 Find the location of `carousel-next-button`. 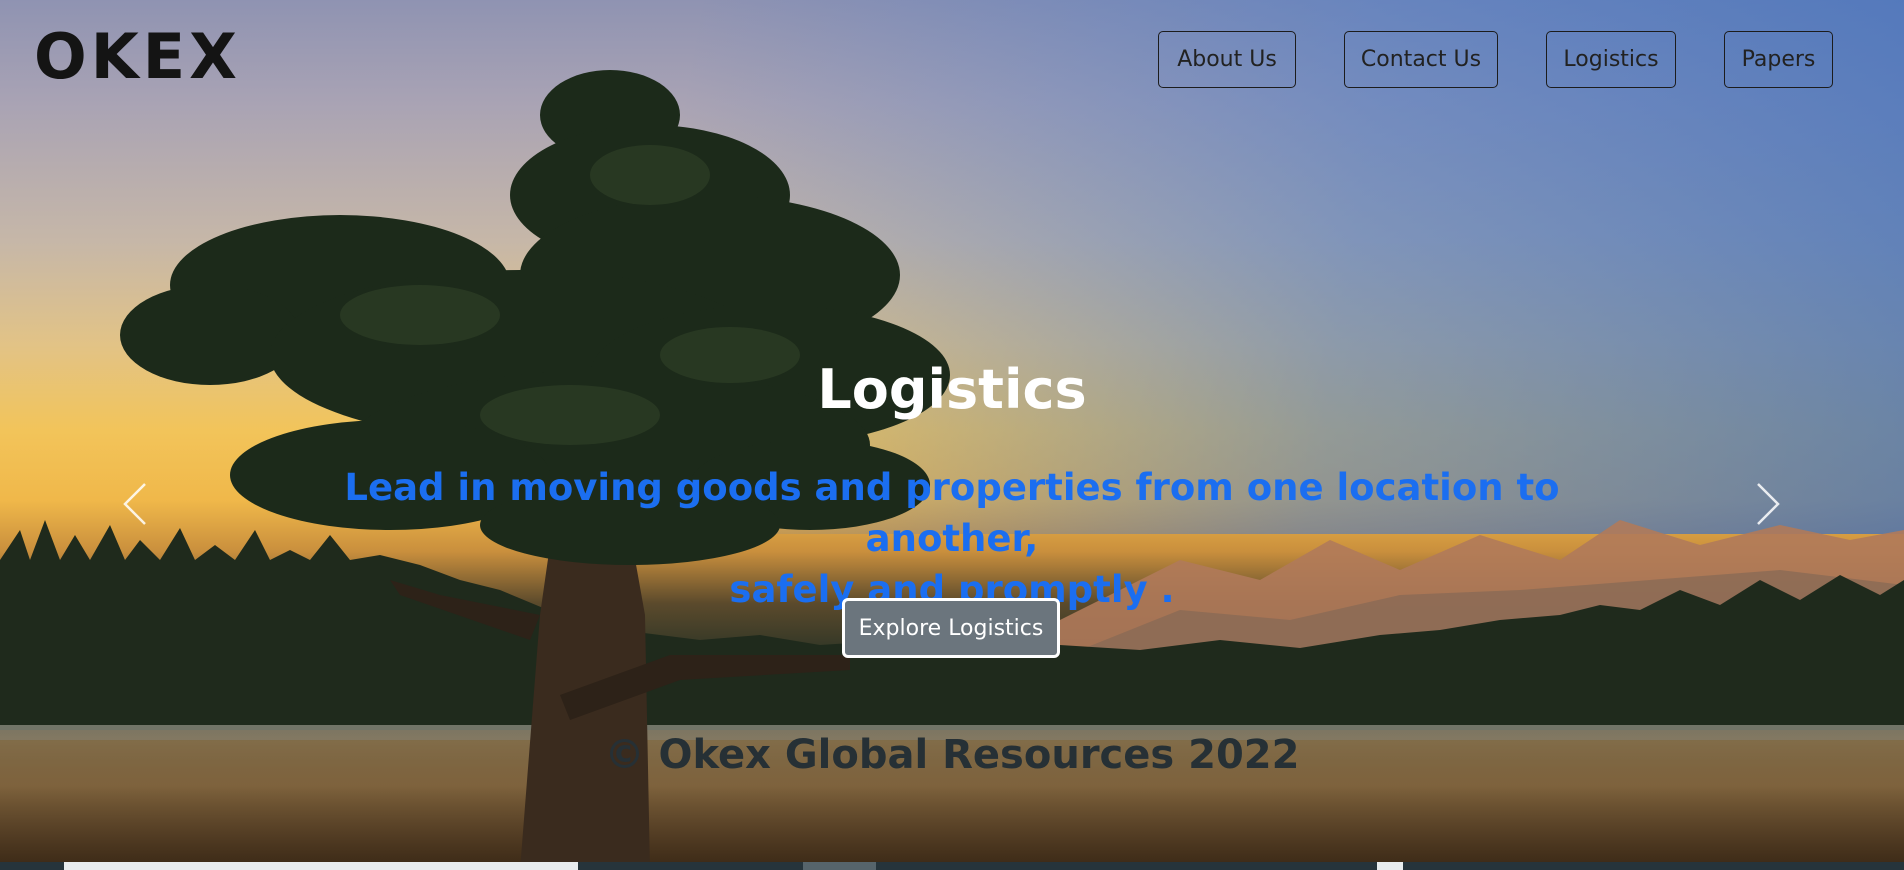

carousel-next-button is located at coordinates (1768, 504).